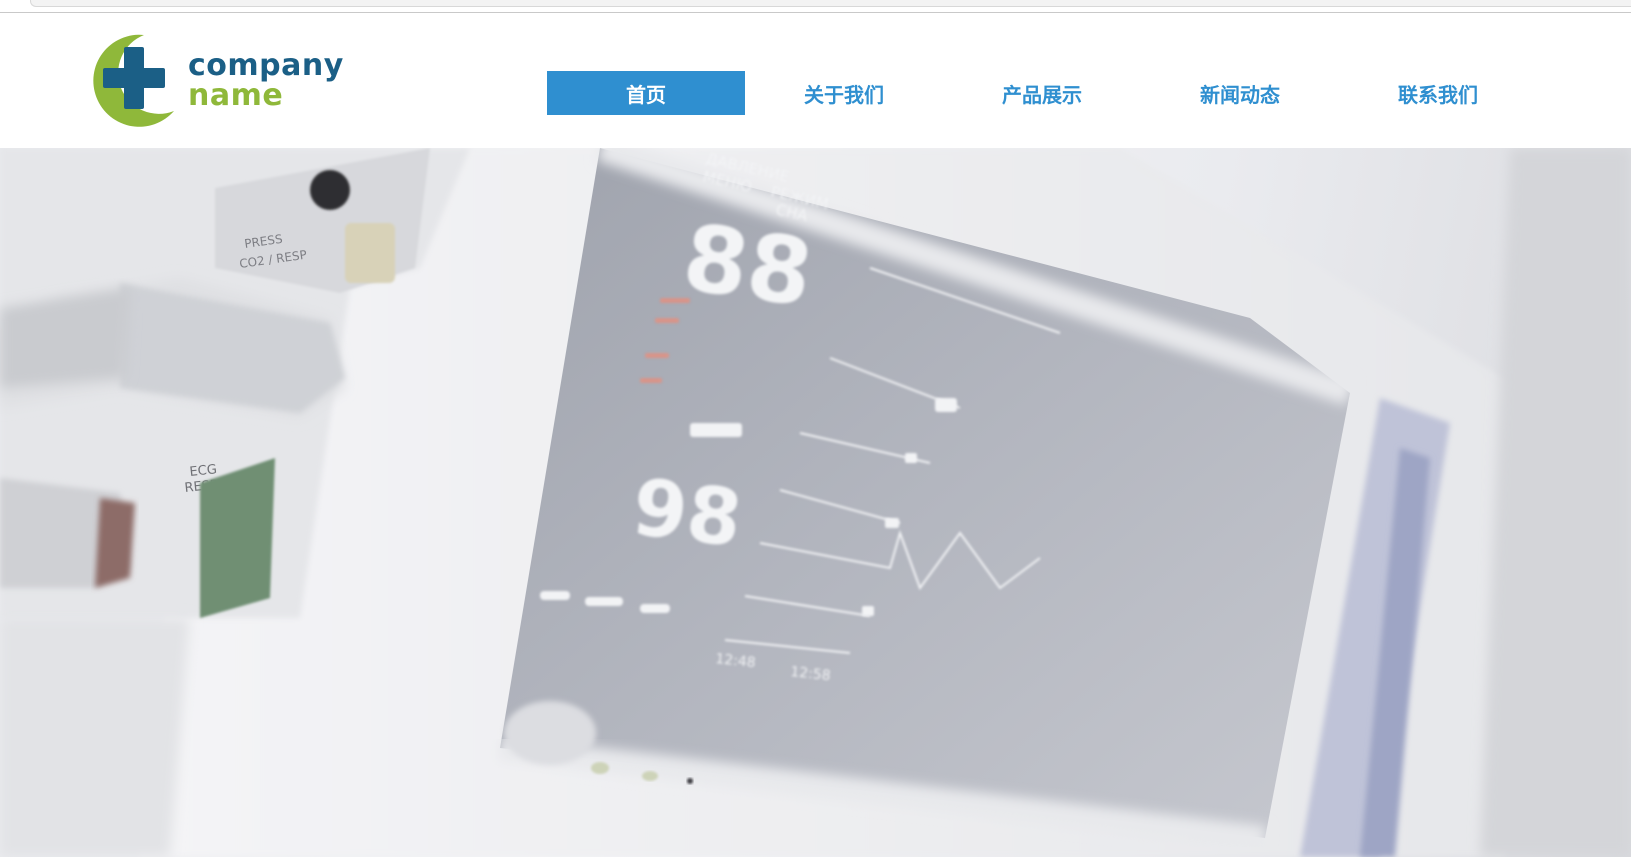 The width and height of the screenshot is (1631, 857). Describe the element at coordinates (133, 80) in the screenshot. I see `medical-cross-icon` at that location.